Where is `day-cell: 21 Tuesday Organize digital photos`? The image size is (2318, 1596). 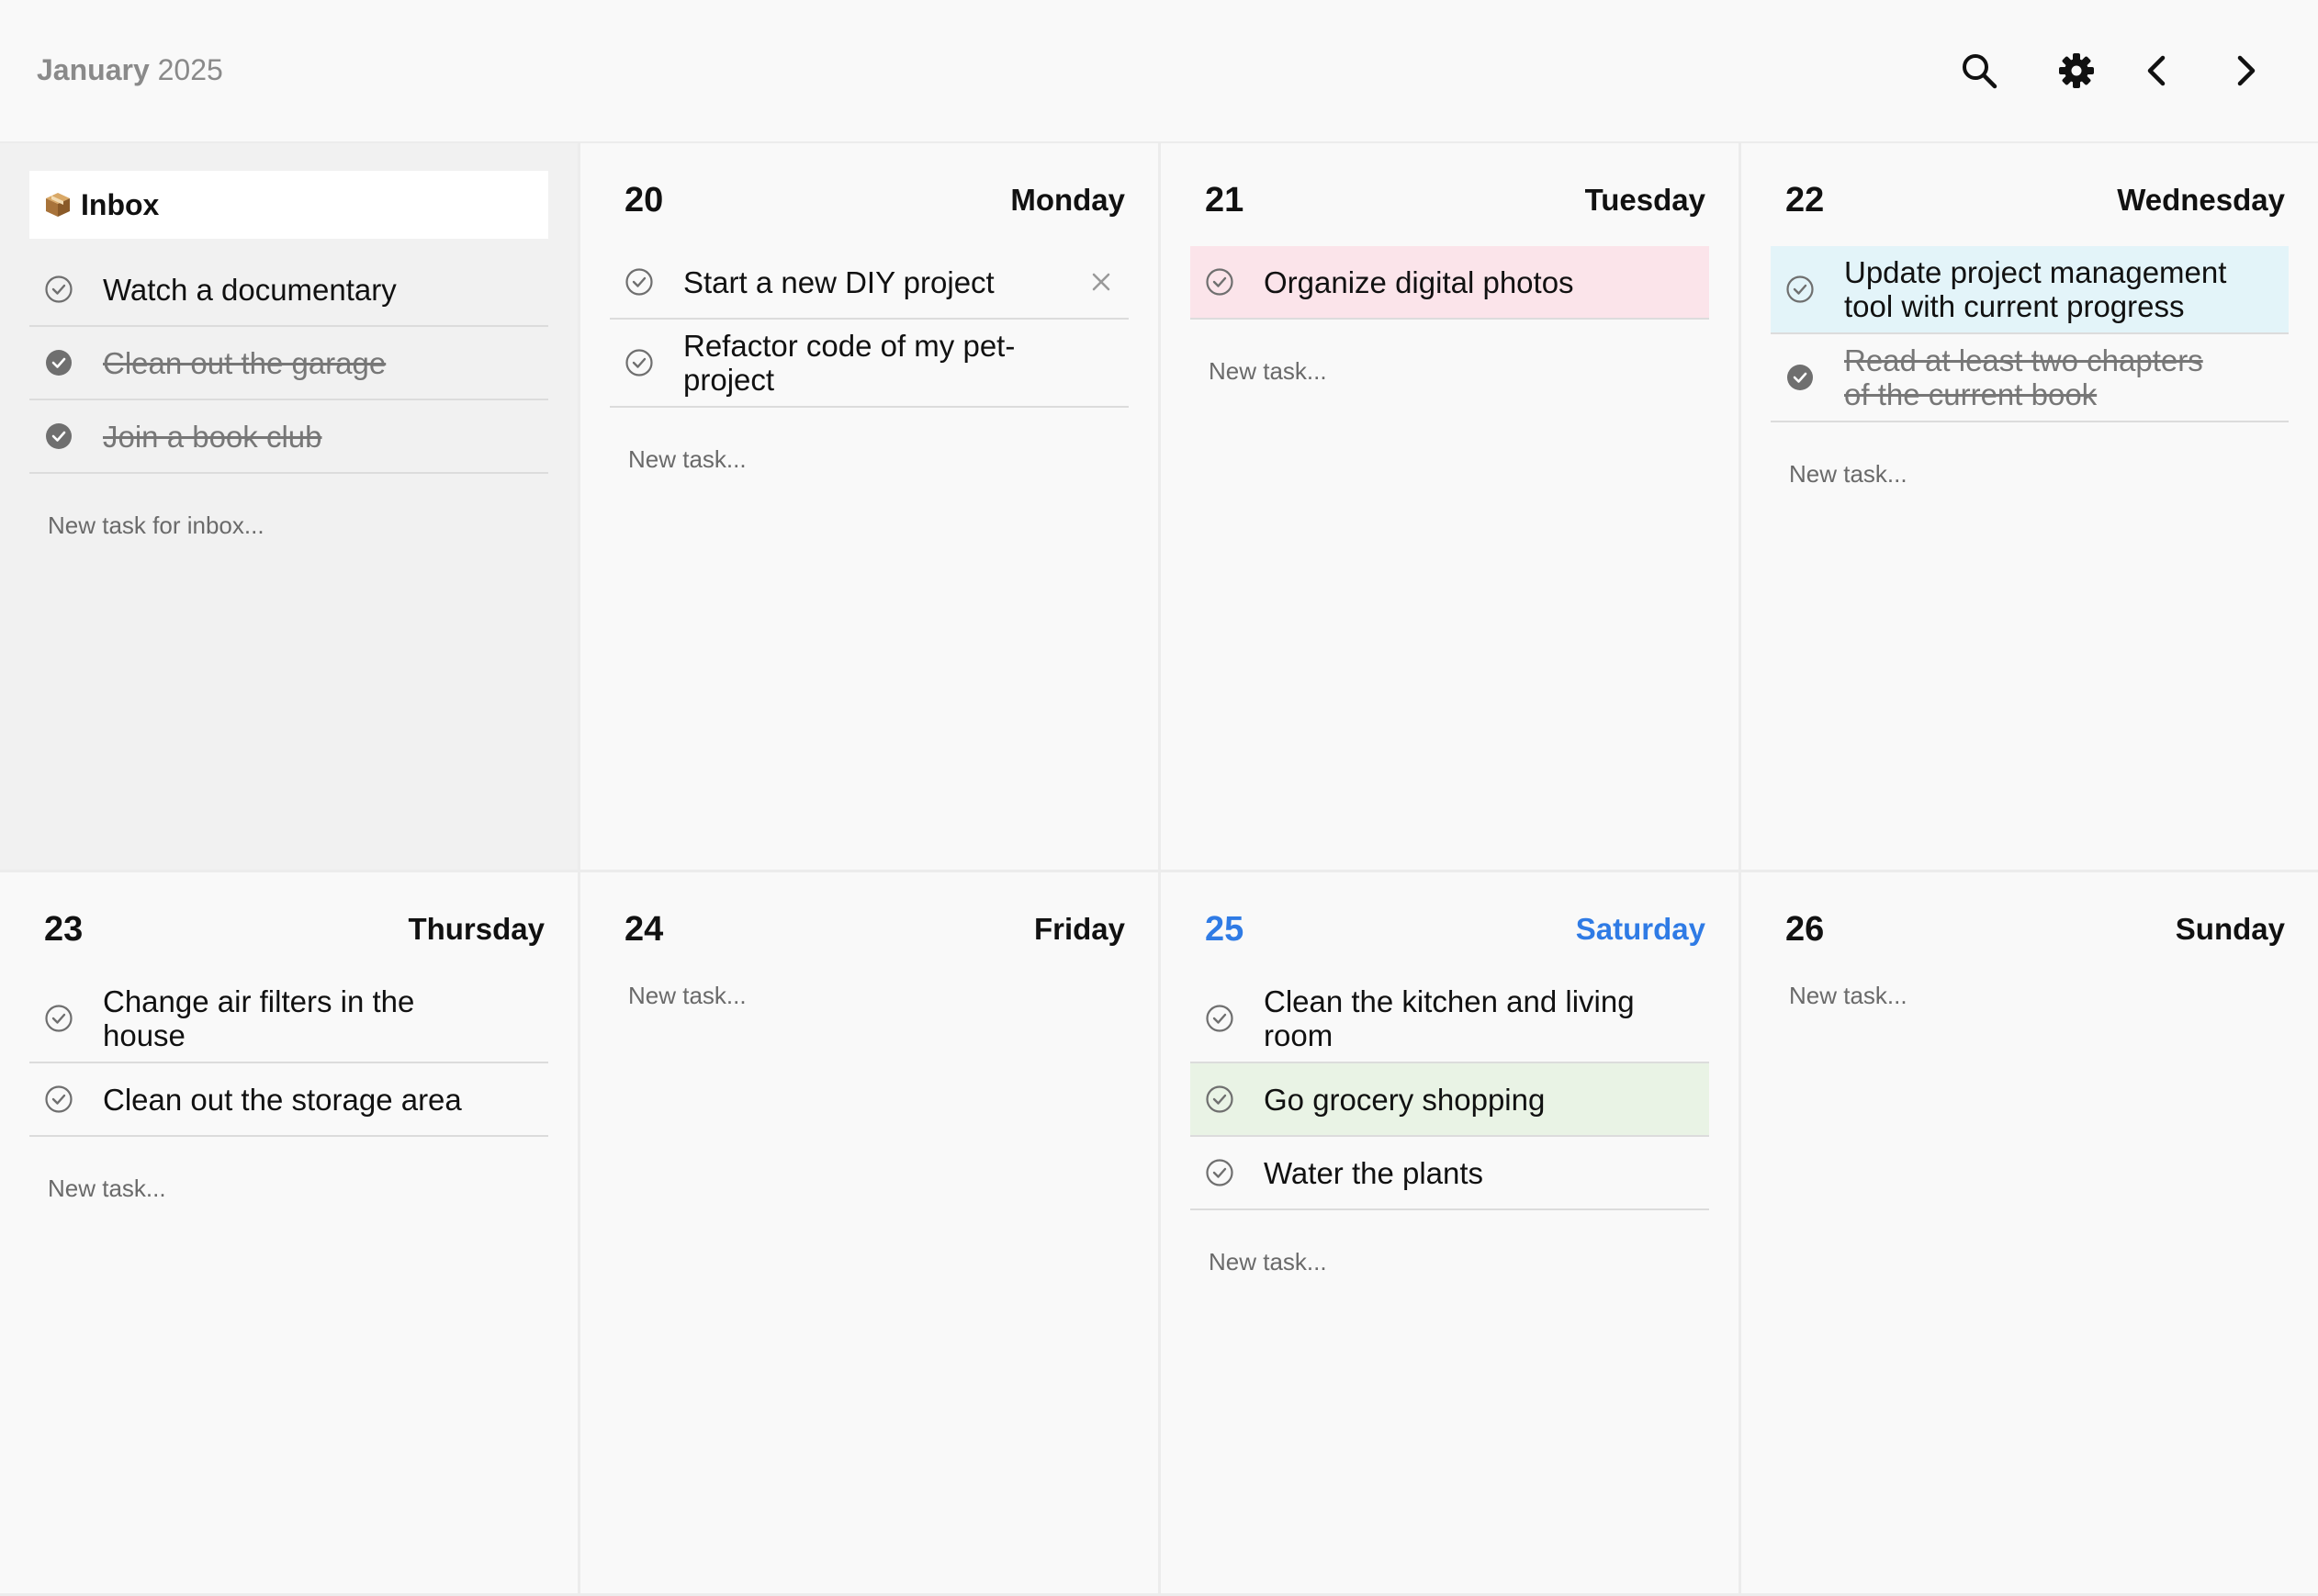 day-cell: 21 Tuesday Organize digital photos is located at coordinates (1451, 507).